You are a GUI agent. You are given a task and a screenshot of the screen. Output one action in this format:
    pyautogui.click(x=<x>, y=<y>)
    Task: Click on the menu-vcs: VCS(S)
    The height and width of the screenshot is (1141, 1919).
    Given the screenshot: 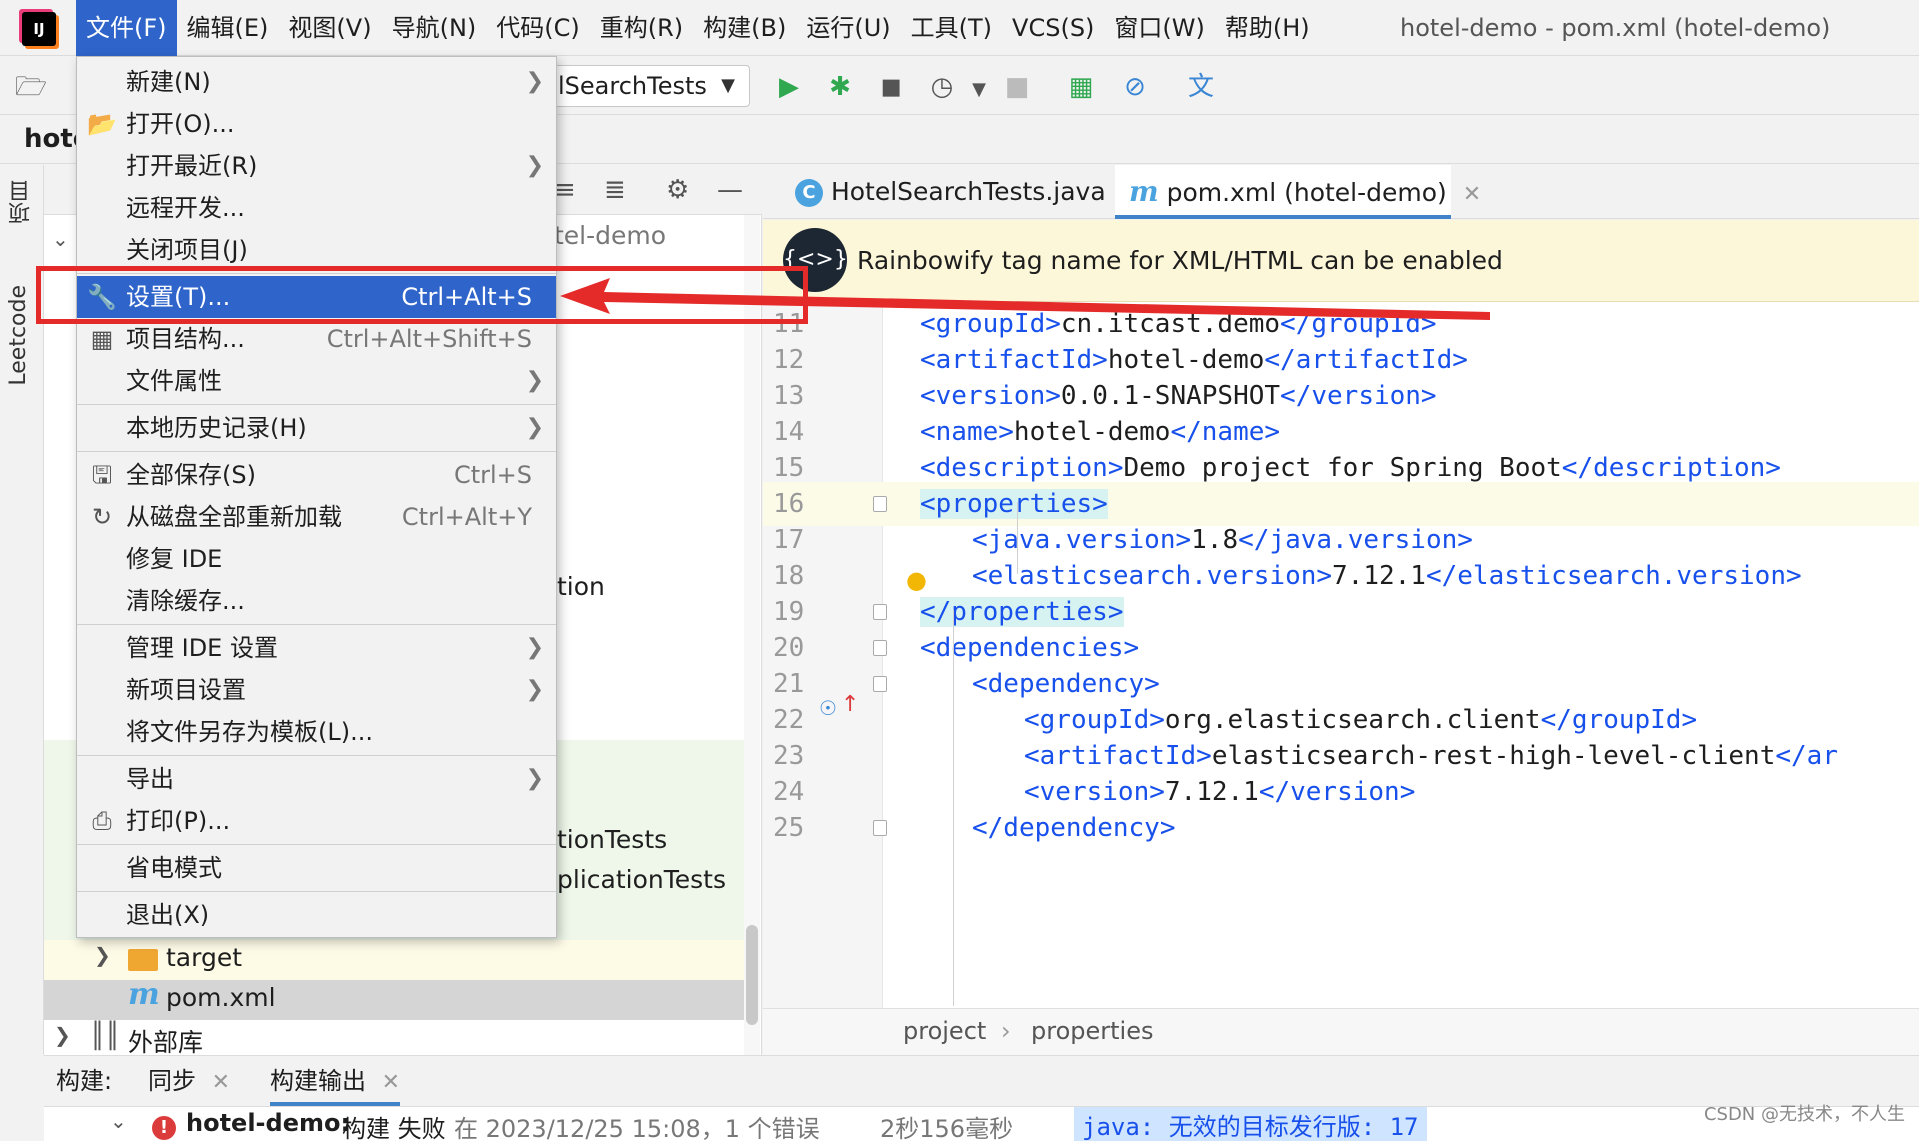 What is the action you would take?
    pyautogui.click(x=1053, y=28)
    